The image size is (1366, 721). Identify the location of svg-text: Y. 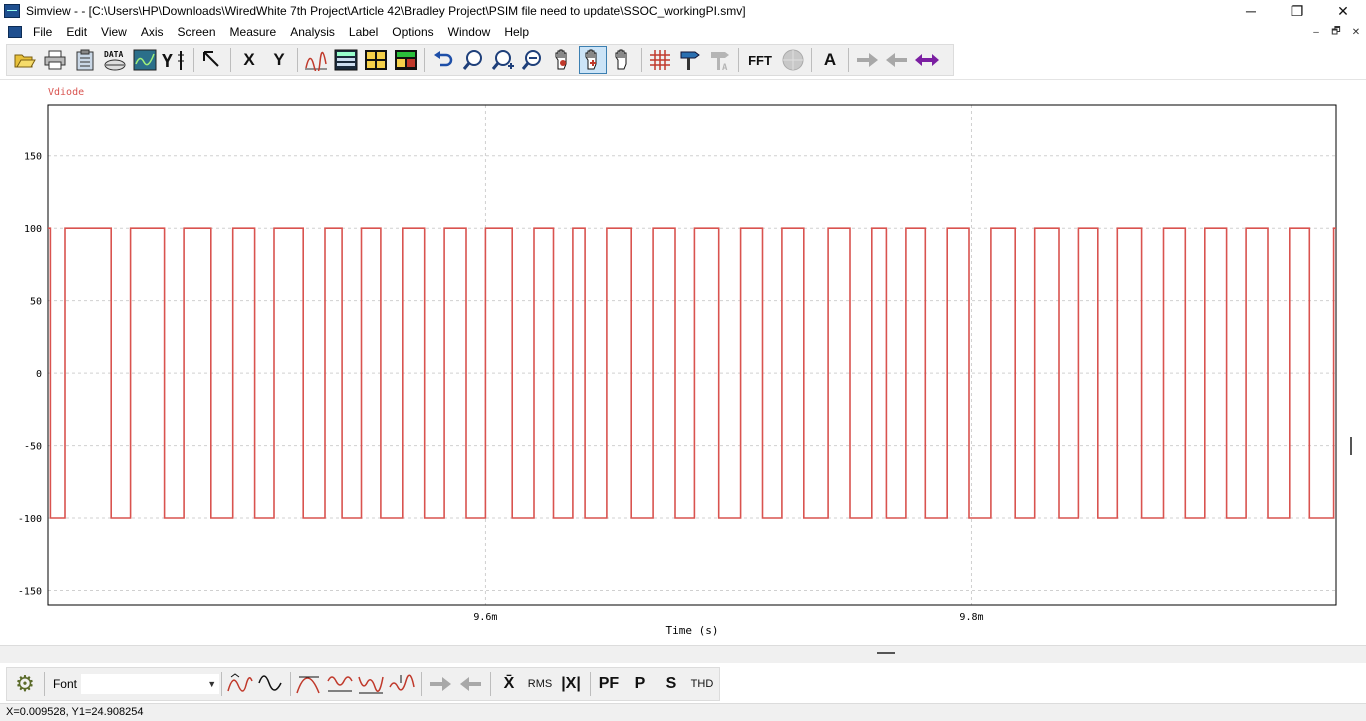
(167, 61).